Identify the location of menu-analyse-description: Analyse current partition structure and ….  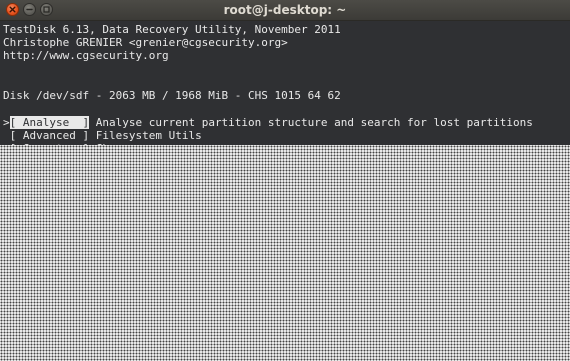
(311, 122).